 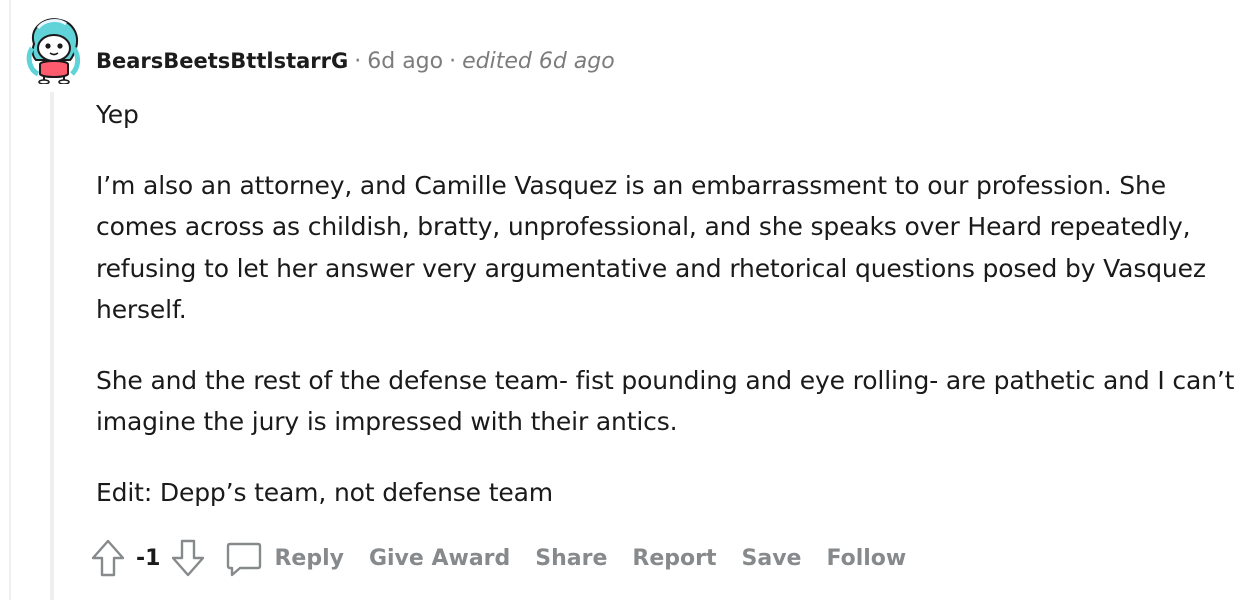 What do you see at coordinates (244, 559) in the screenshot?
I see `comment-bubble-icon` at bounding box center [244, 559].